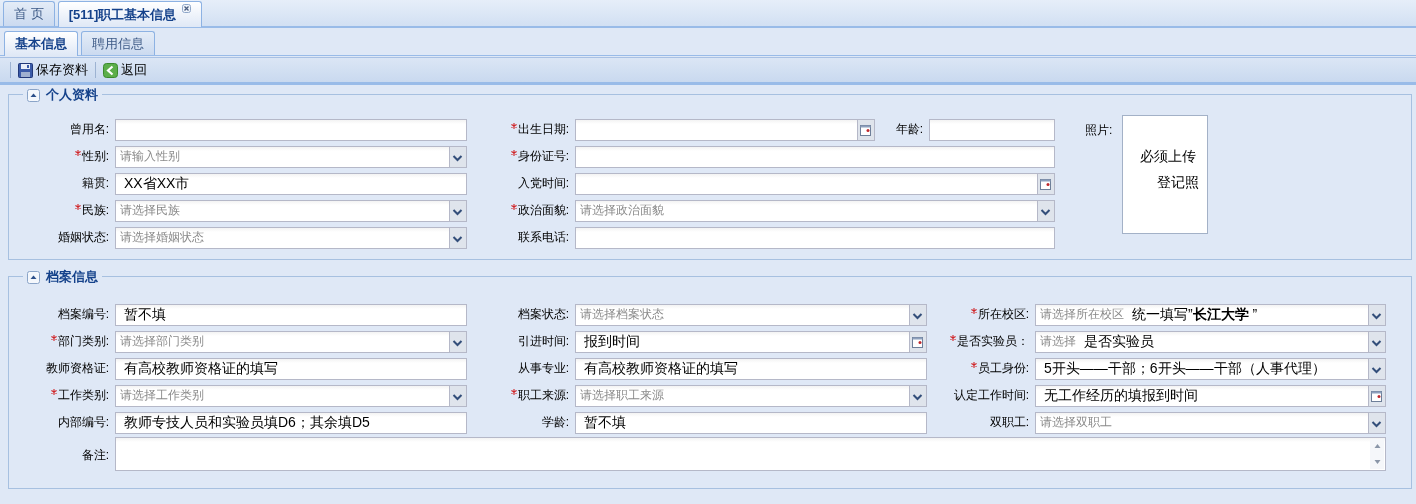 The width and height of the screenshot is (1416, 504). I want to click on section-title: 个人资料, so click(72, 95).